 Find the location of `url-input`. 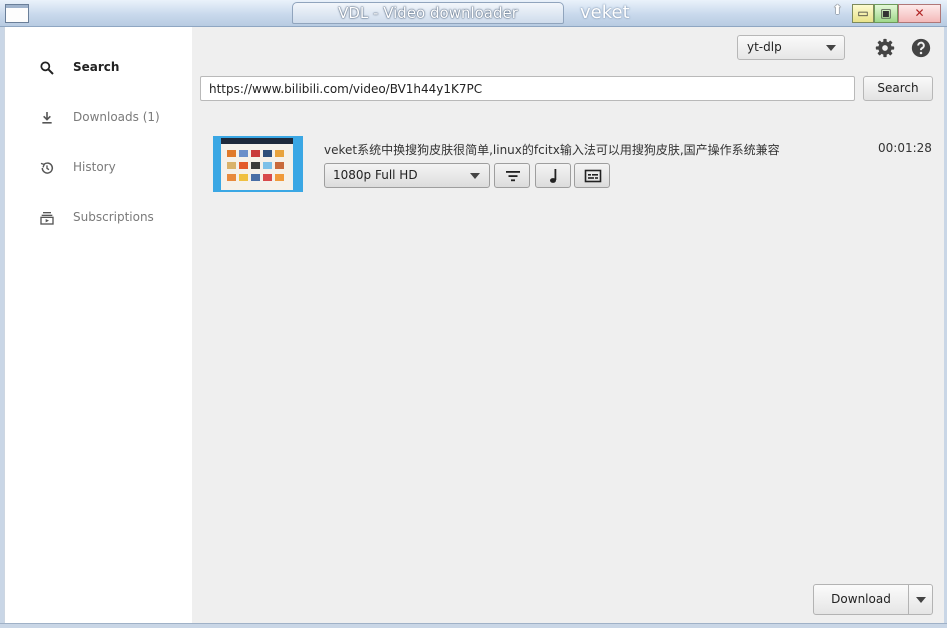

url-input is located at coordinates (527, 88).